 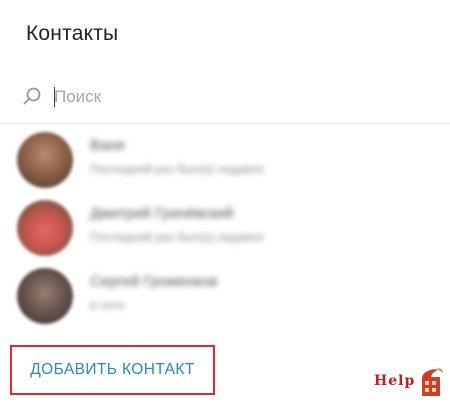 What do you see at coordinates (432, 382) in the screenshot?
I see `help-logo-icon` at bounding box center [432, 382].